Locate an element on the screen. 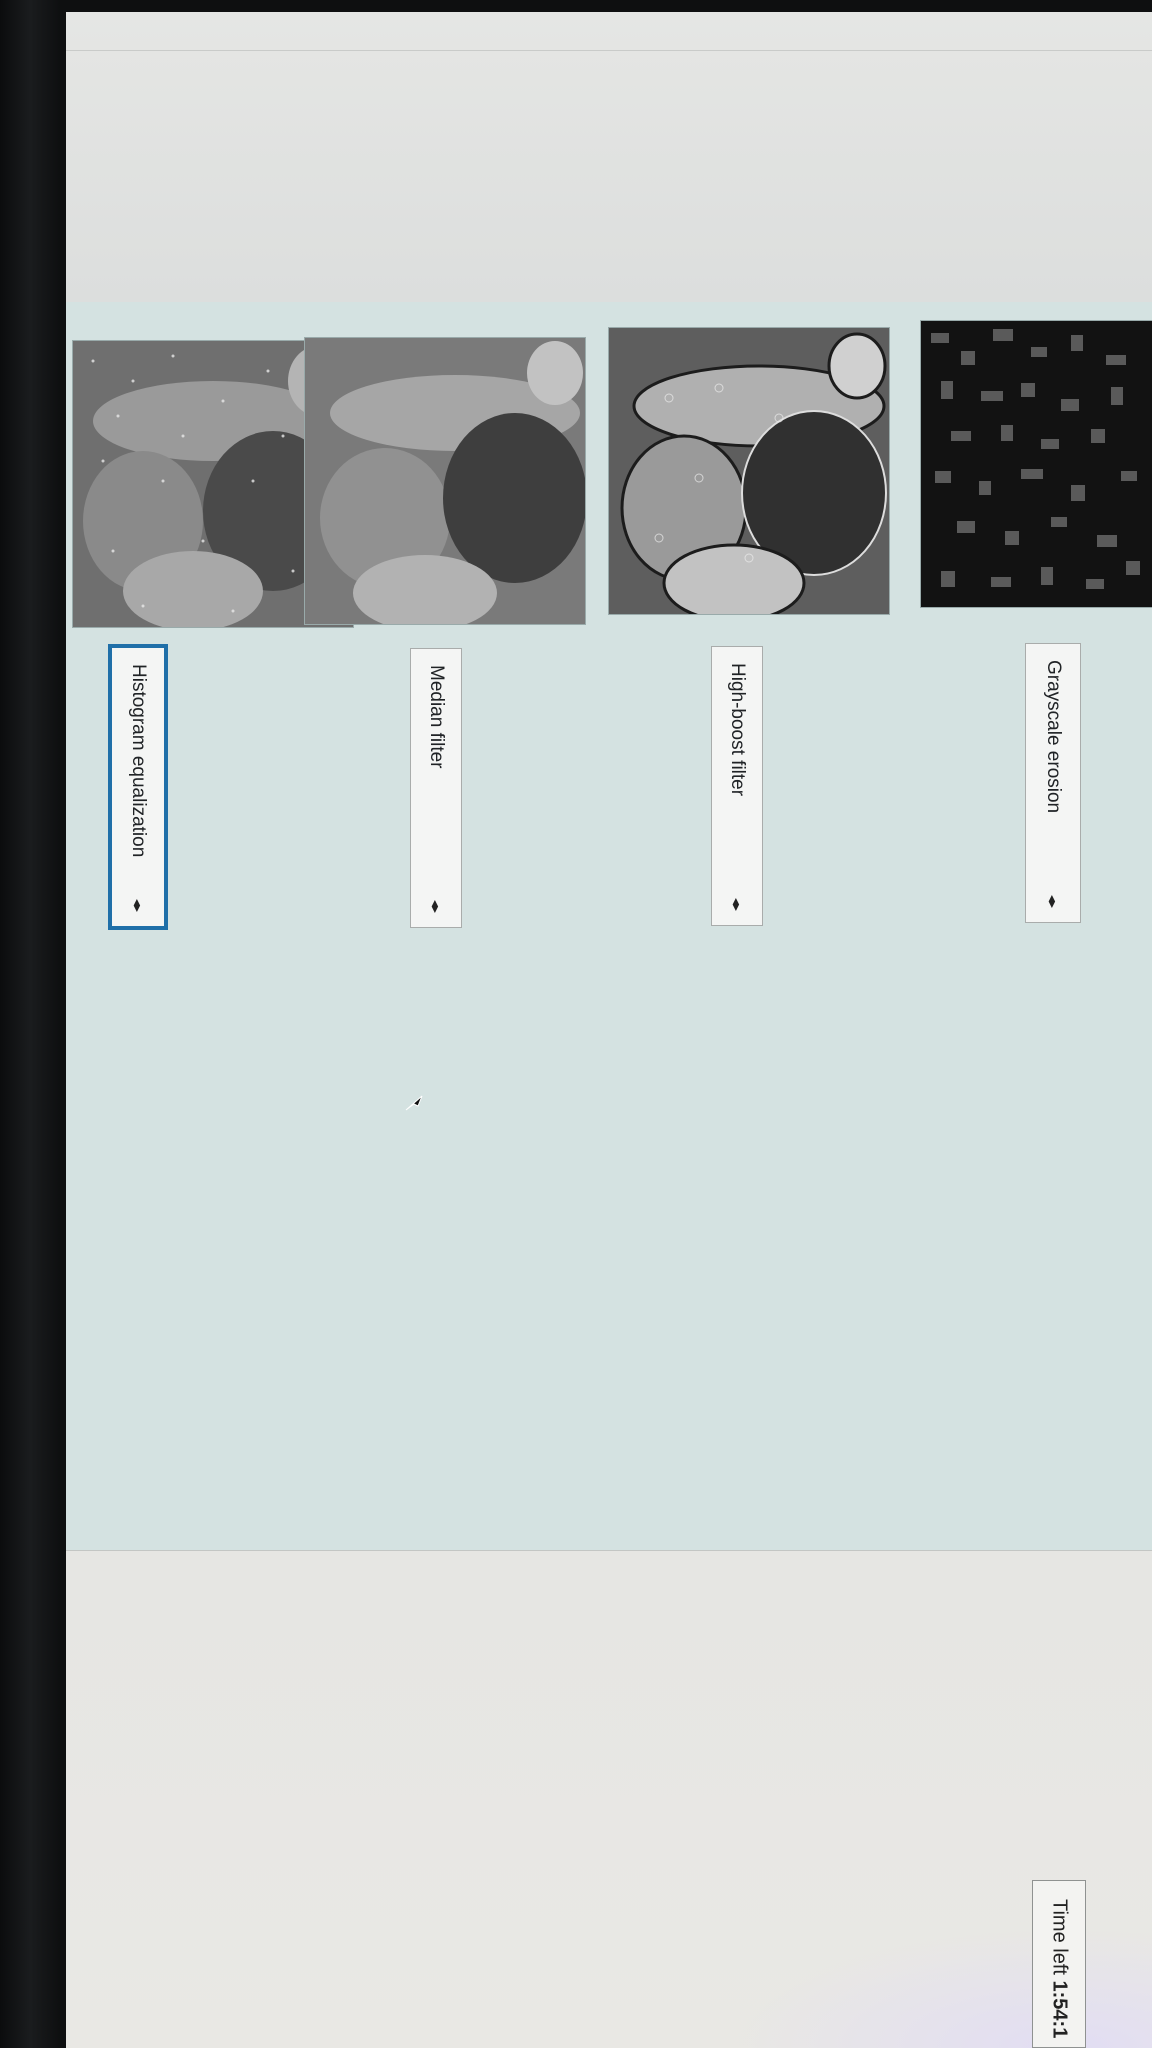  peppers-smooth-image is located at coordinates (445, 481).